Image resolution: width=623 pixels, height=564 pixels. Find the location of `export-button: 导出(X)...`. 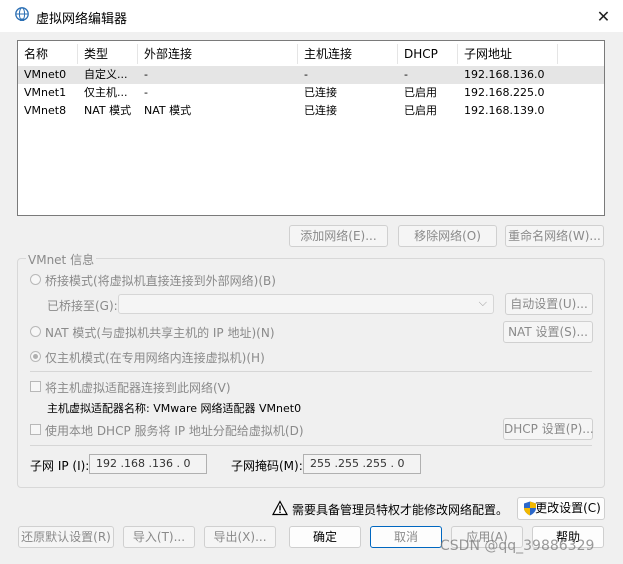

export-button: 导出(X)... is located at coordinates (240, 537).